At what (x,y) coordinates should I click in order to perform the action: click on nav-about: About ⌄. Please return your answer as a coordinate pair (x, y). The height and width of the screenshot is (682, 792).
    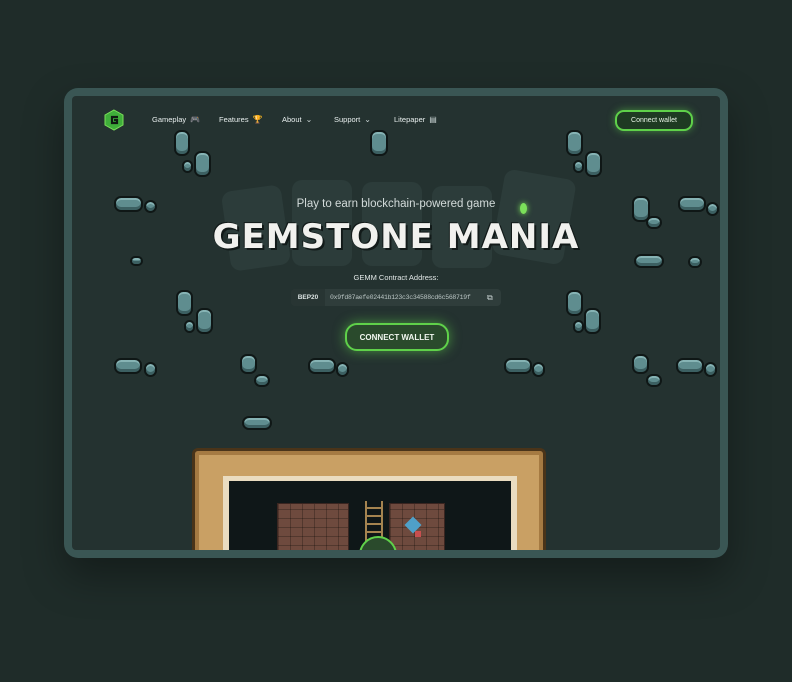
    Looking at the image, I should click on (297, 119).